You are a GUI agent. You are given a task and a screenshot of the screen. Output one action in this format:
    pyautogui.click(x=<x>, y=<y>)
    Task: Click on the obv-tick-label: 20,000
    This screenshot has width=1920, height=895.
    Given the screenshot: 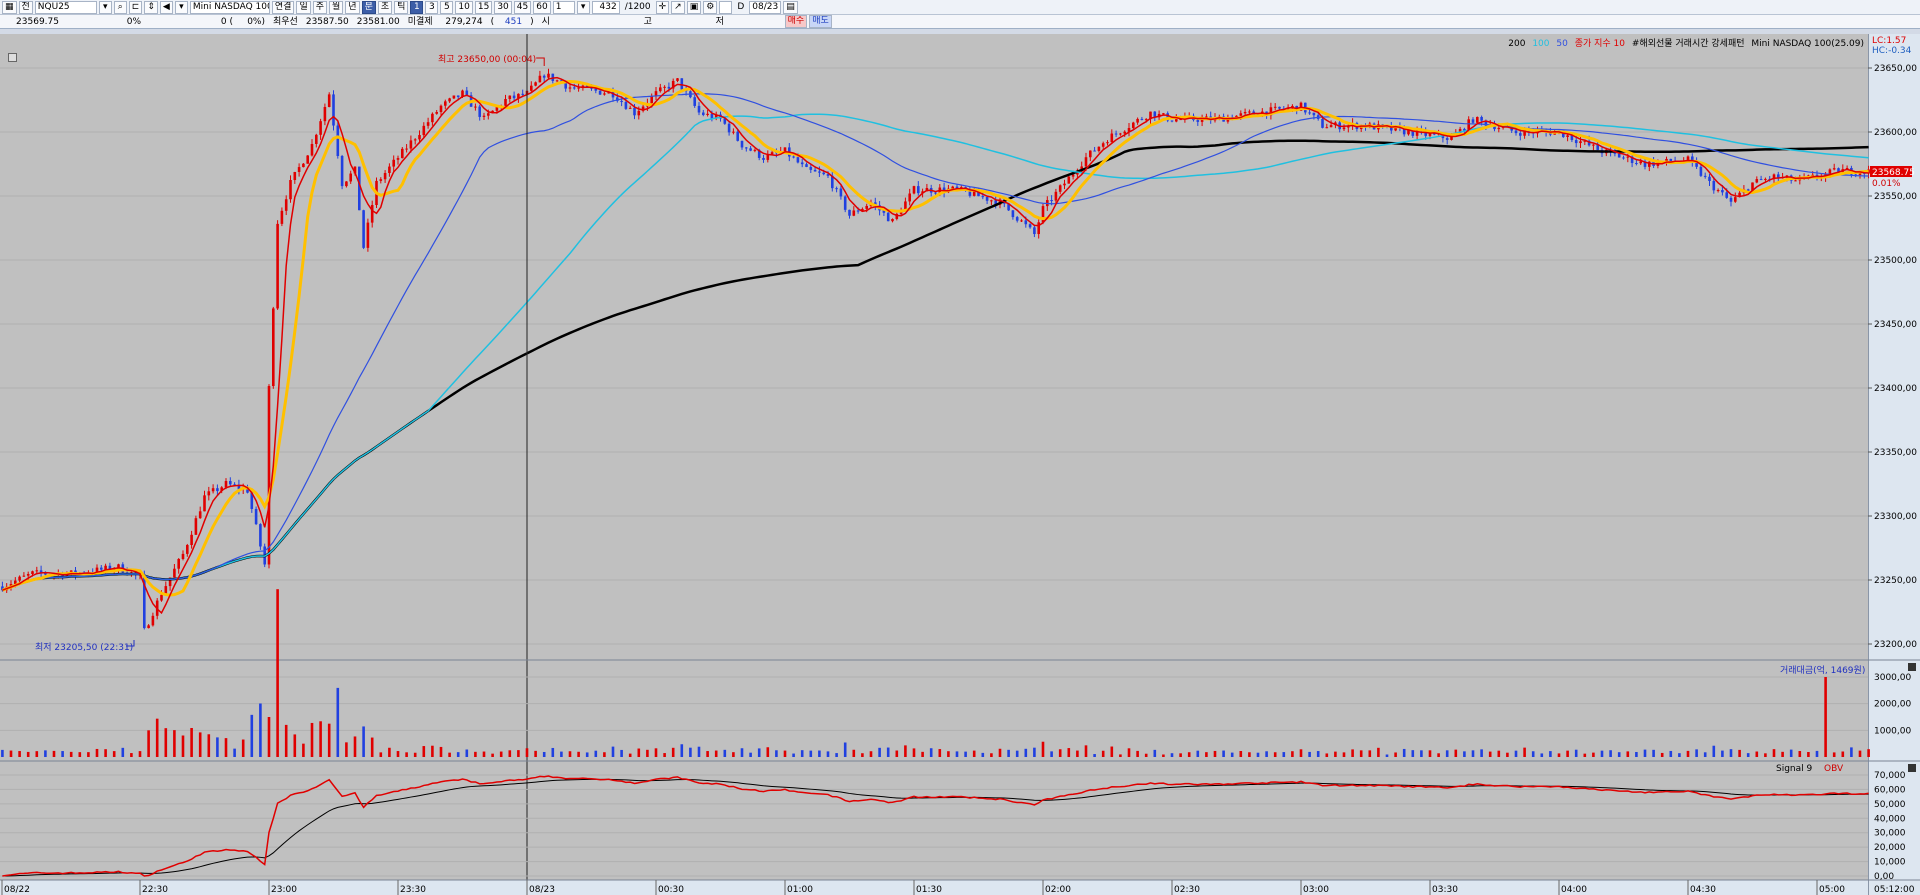 What is the action you would take?
    pyautogui.click(x=1890, y=848)
    